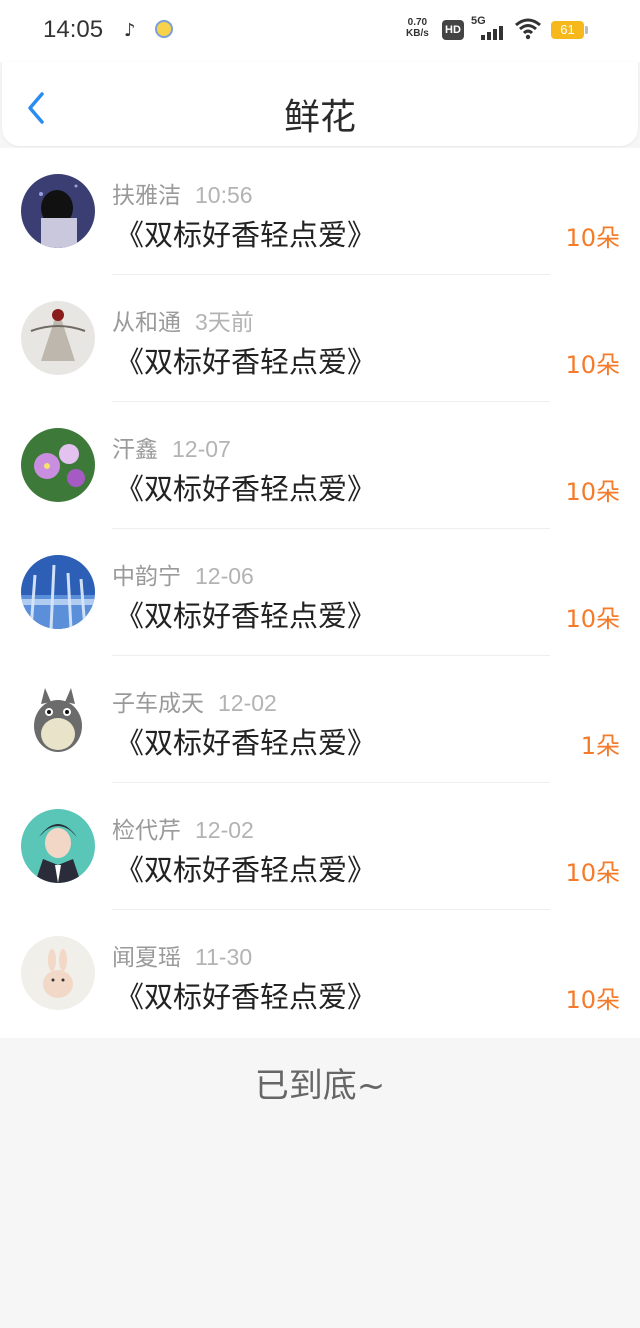 The height and width of the screenshot is (1328, 640). What do you see at coordinates (417, 22) in the screenshot?
I see `network-speed-value: 0.70` at bounding box center [417, 22].